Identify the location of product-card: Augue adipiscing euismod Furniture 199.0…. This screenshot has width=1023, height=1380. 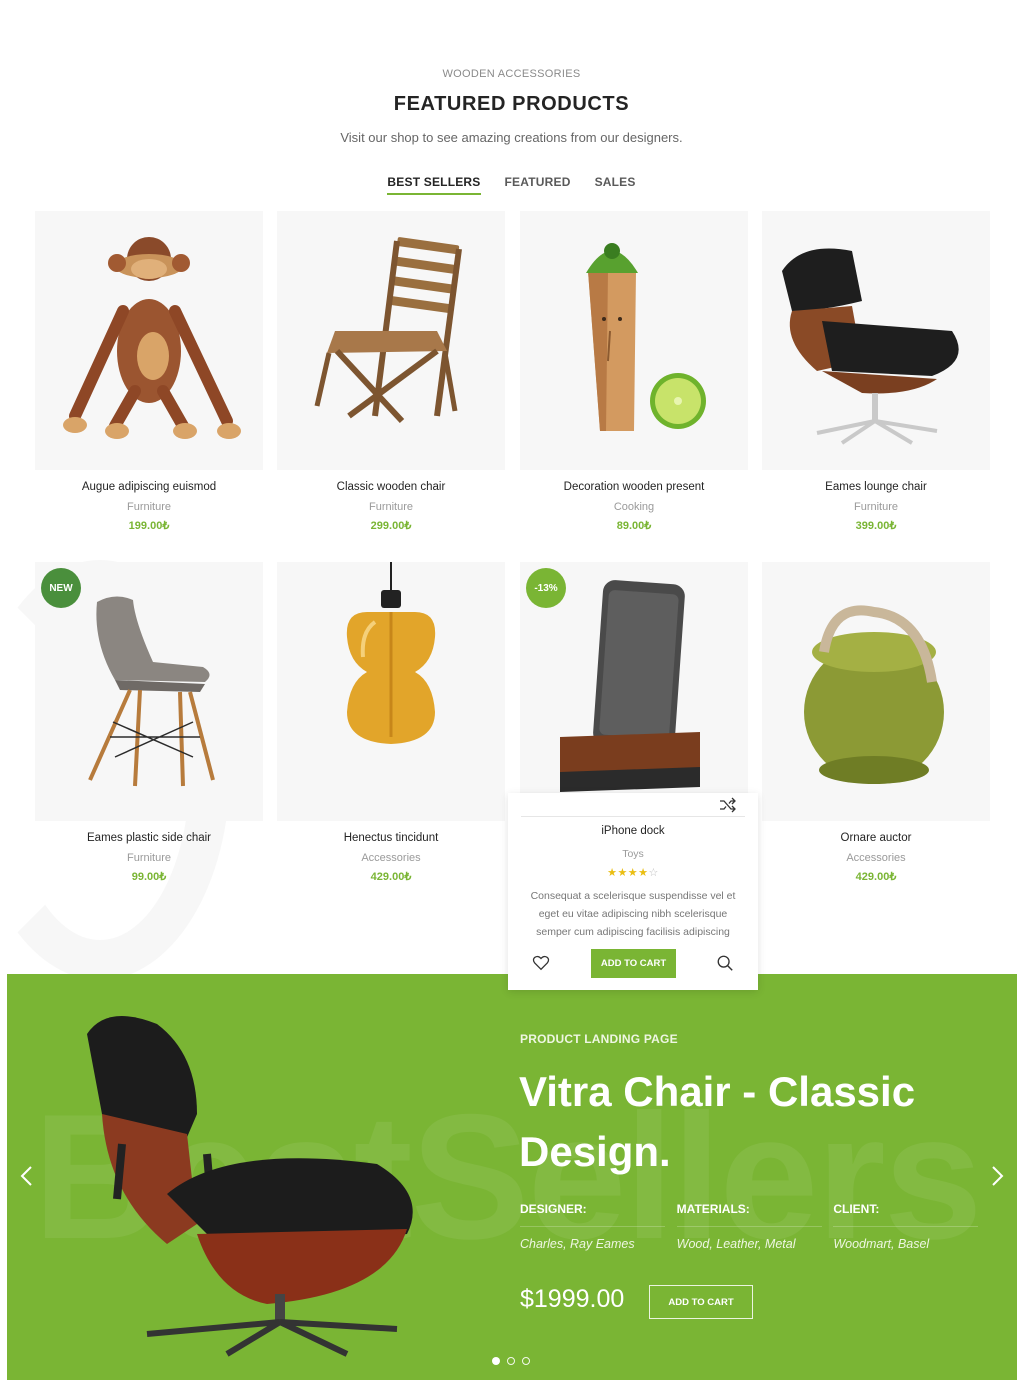
(149, 371).